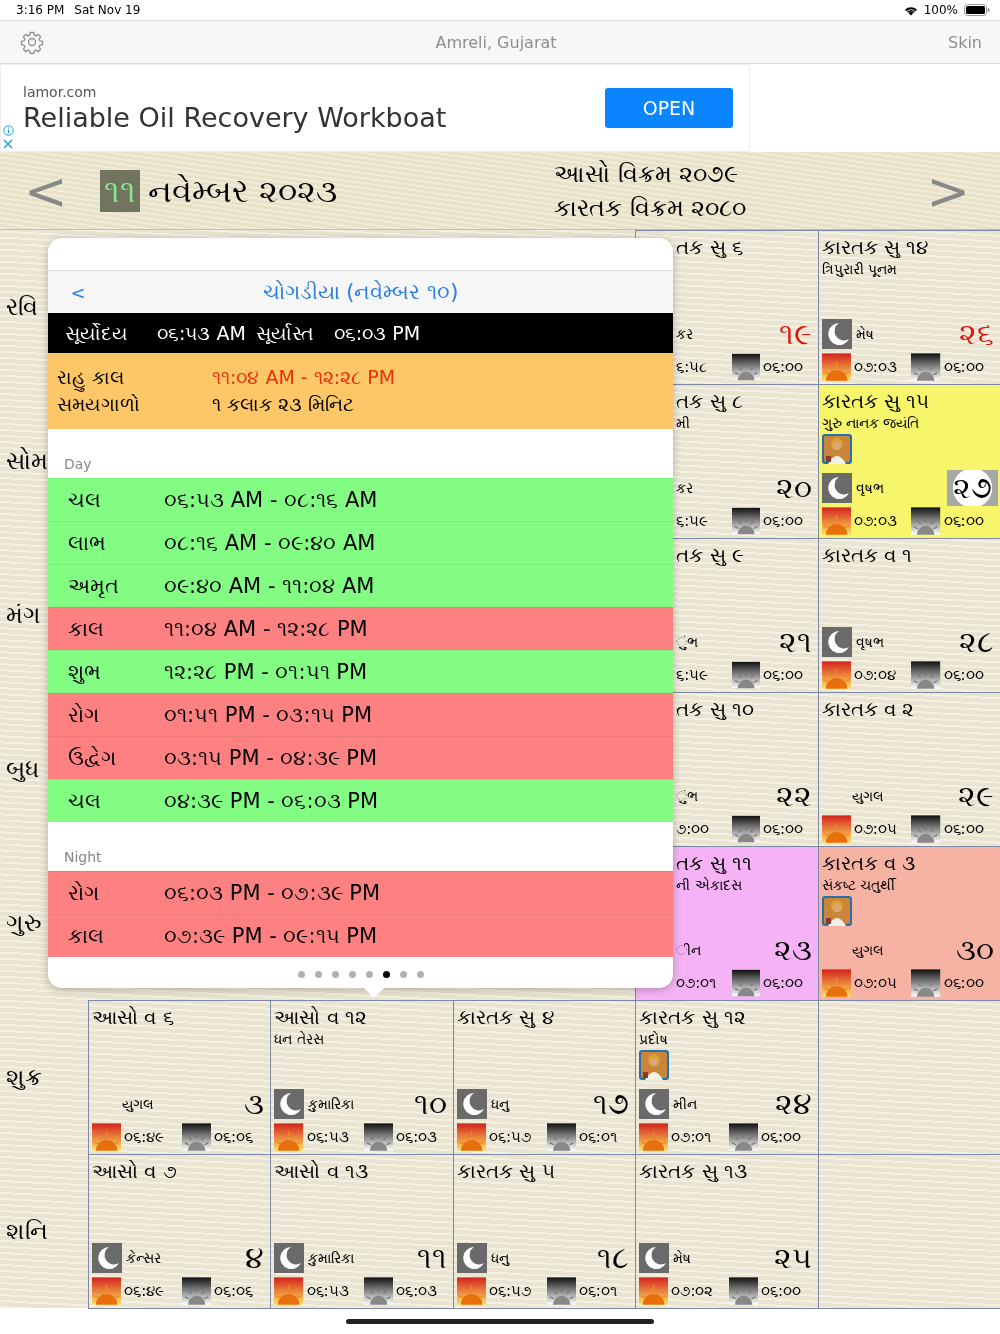  Describe the element at coordinates (792, 950) in the screenshot. I see `date-number: ૨૩` at that location.